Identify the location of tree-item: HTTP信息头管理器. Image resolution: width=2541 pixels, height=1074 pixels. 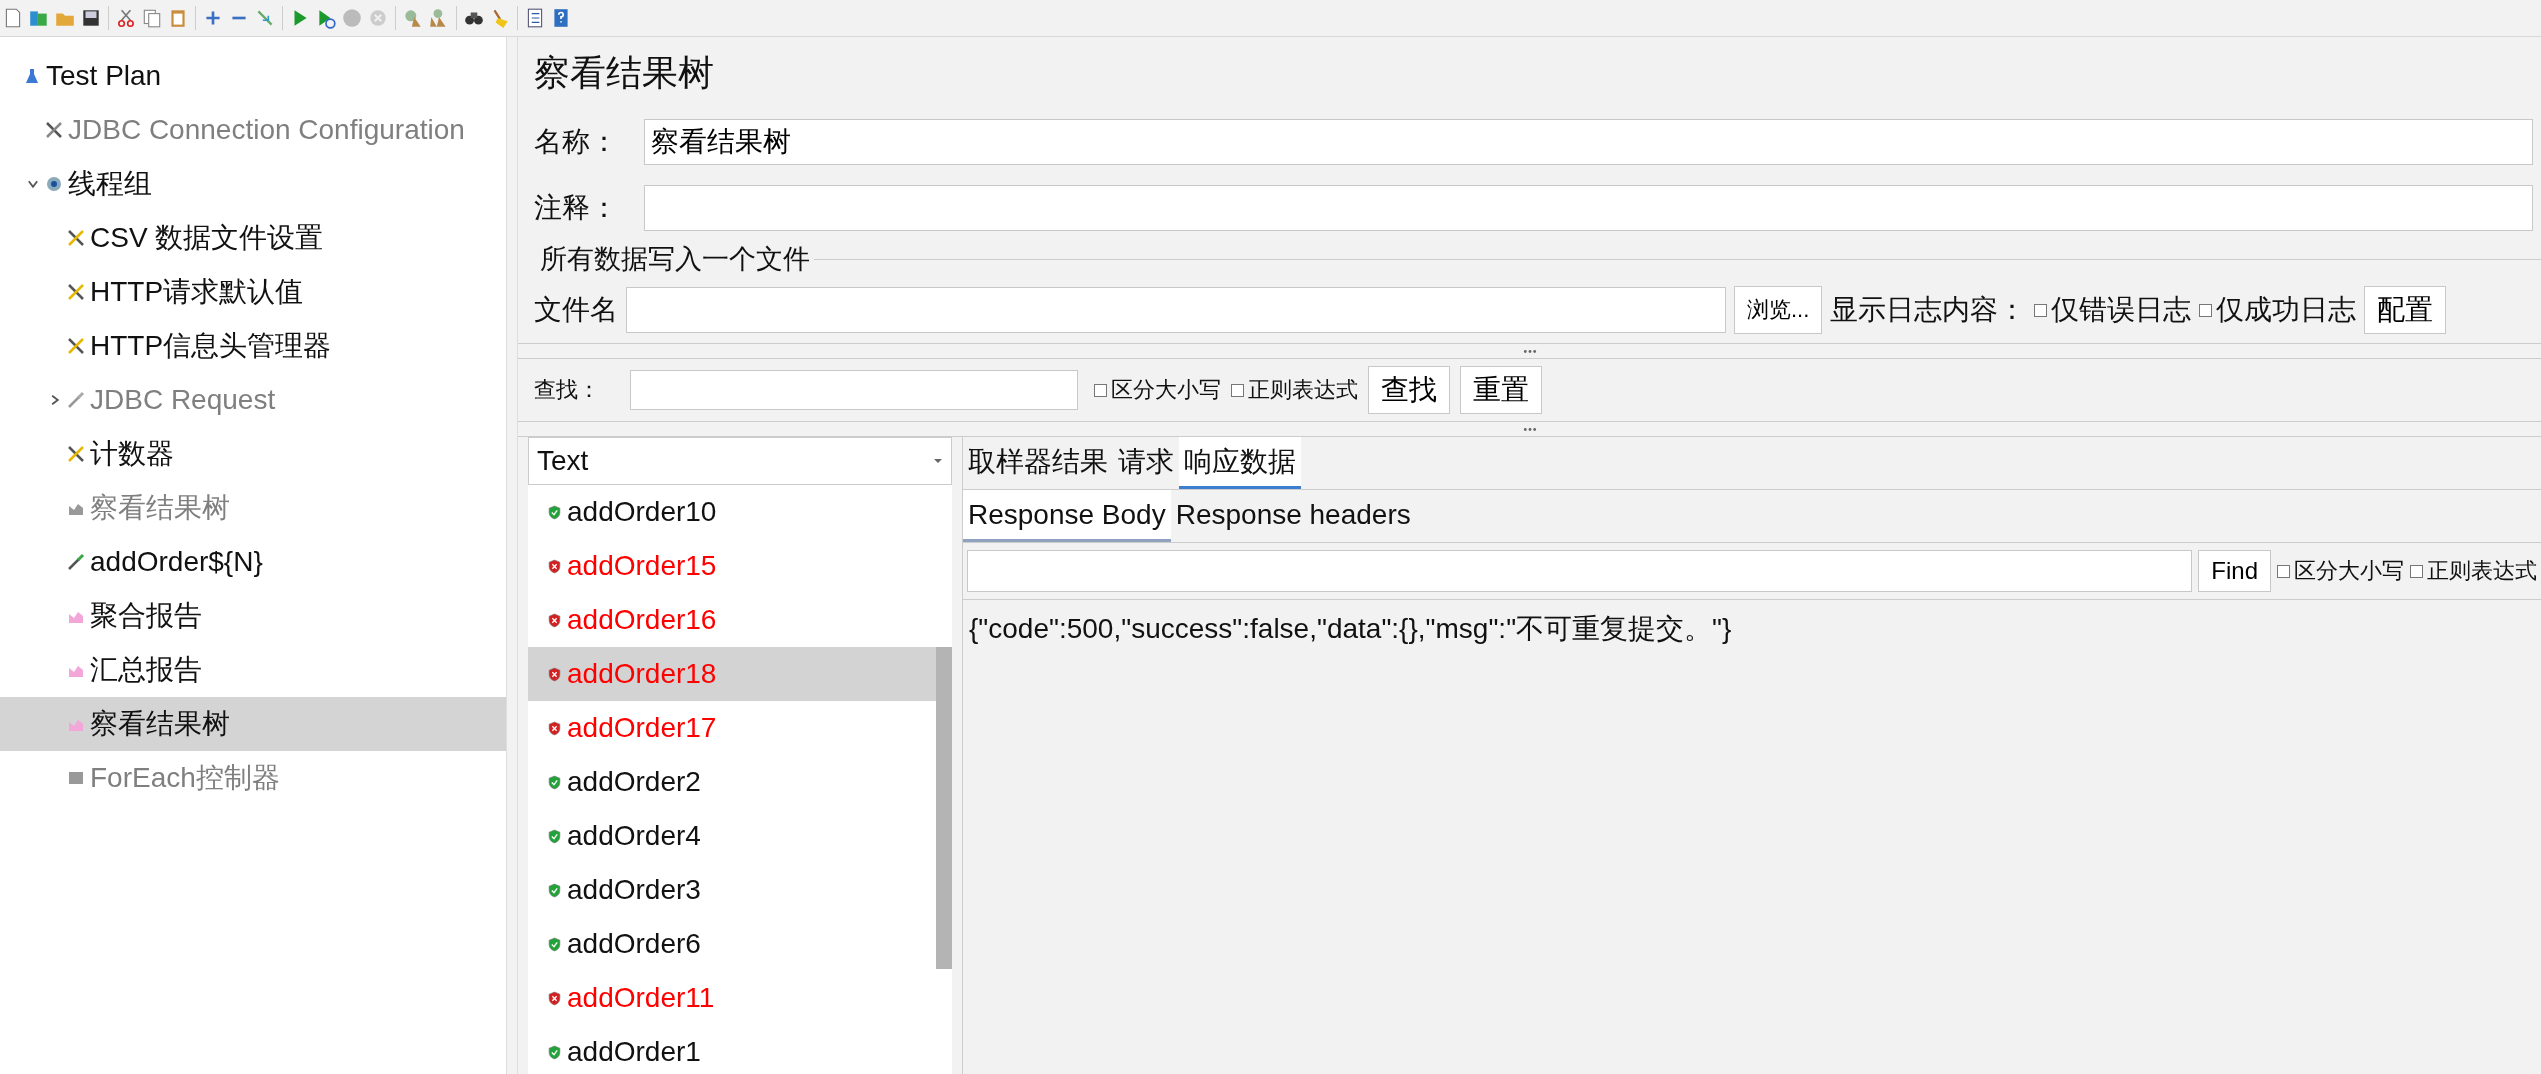
(253, 346).